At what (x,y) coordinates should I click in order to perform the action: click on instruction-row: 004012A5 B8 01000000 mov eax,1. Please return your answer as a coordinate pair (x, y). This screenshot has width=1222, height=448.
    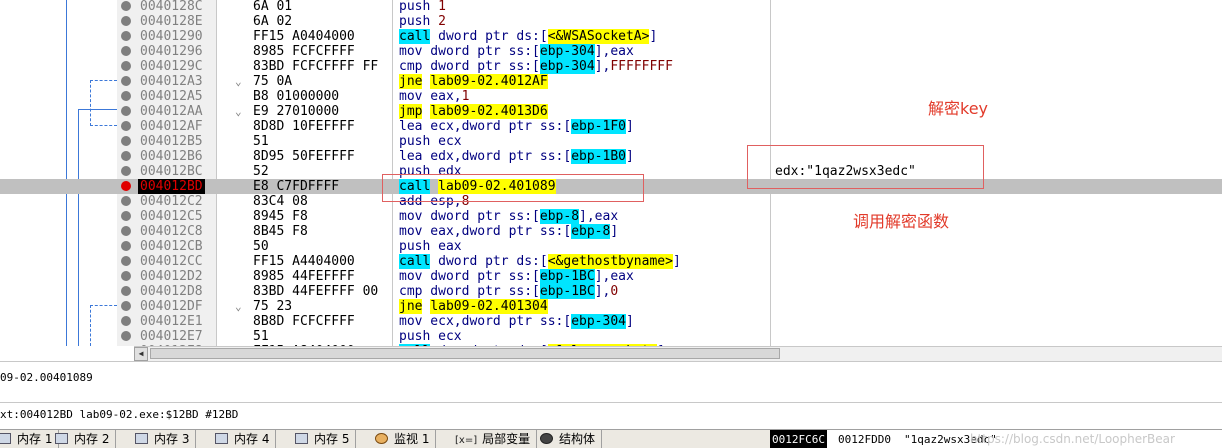
    Looking at the image, I should click on (611, 96).